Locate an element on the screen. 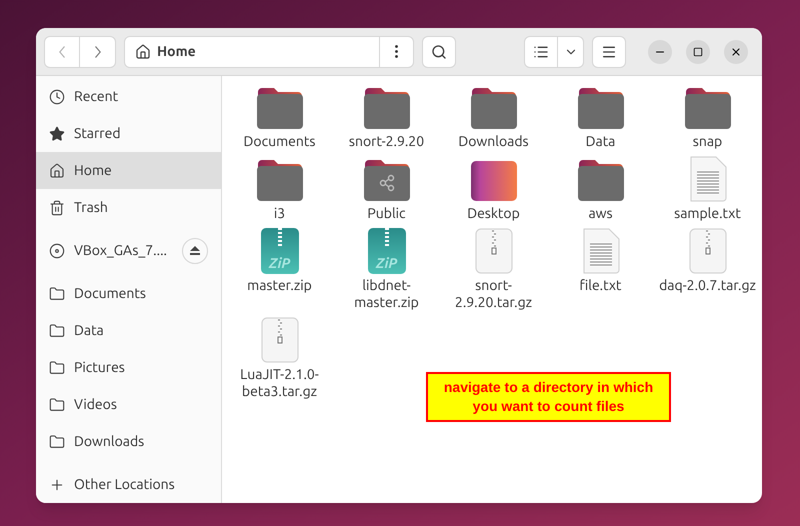 Image resolution: width=800 pixels, height=526 pixels. file-item: ZiP libdnet-master.zip is located at coordinates (386, 268).